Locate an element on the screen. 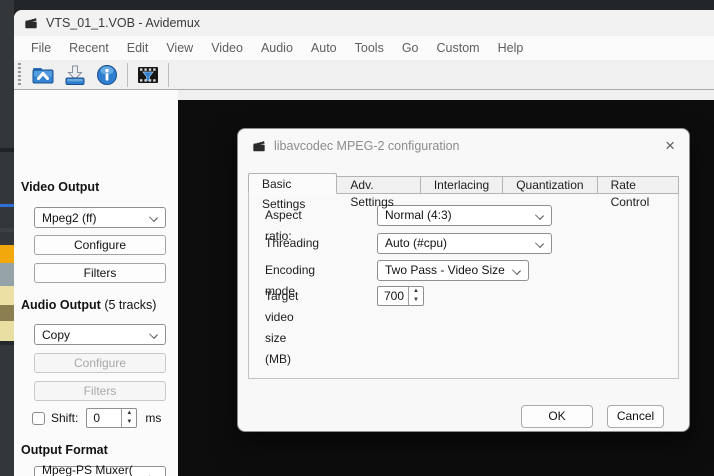 This screenshot has height=476, width=714. audio-codec-select: Copy is located at coordinates (100, 334).